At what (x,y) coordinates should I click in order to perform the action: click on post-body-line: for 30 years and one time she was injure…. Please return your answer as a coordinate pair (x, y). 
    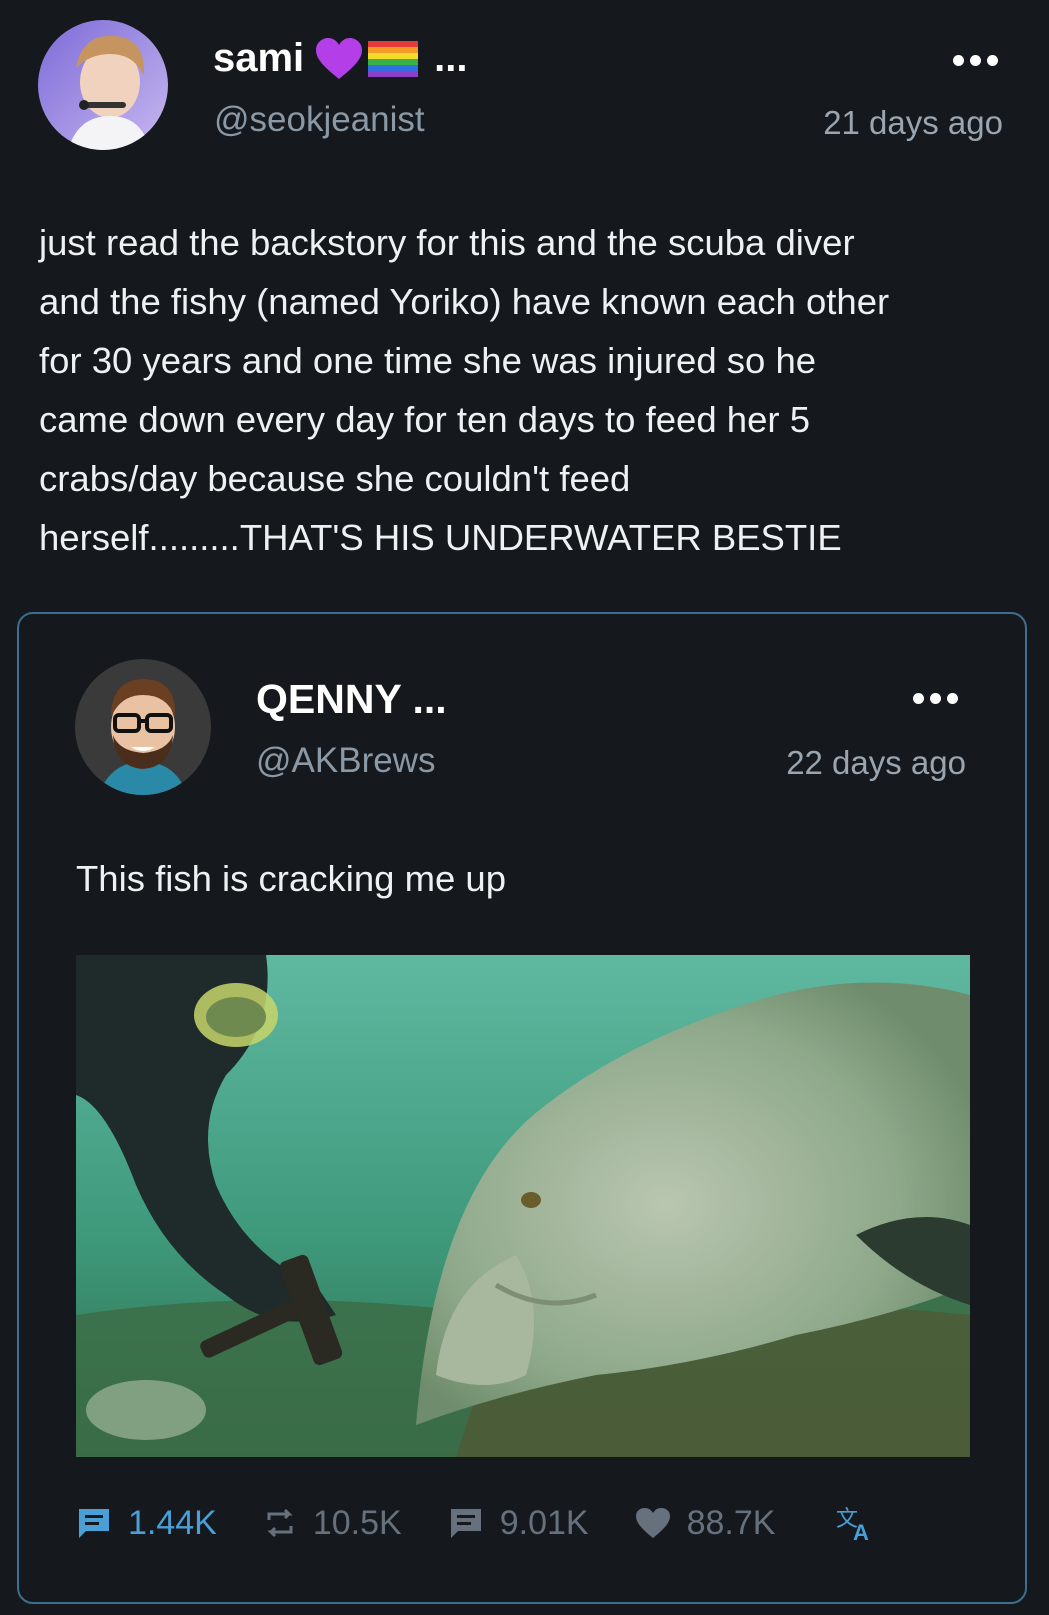
    Looking at the image, I should click on (428, 360).